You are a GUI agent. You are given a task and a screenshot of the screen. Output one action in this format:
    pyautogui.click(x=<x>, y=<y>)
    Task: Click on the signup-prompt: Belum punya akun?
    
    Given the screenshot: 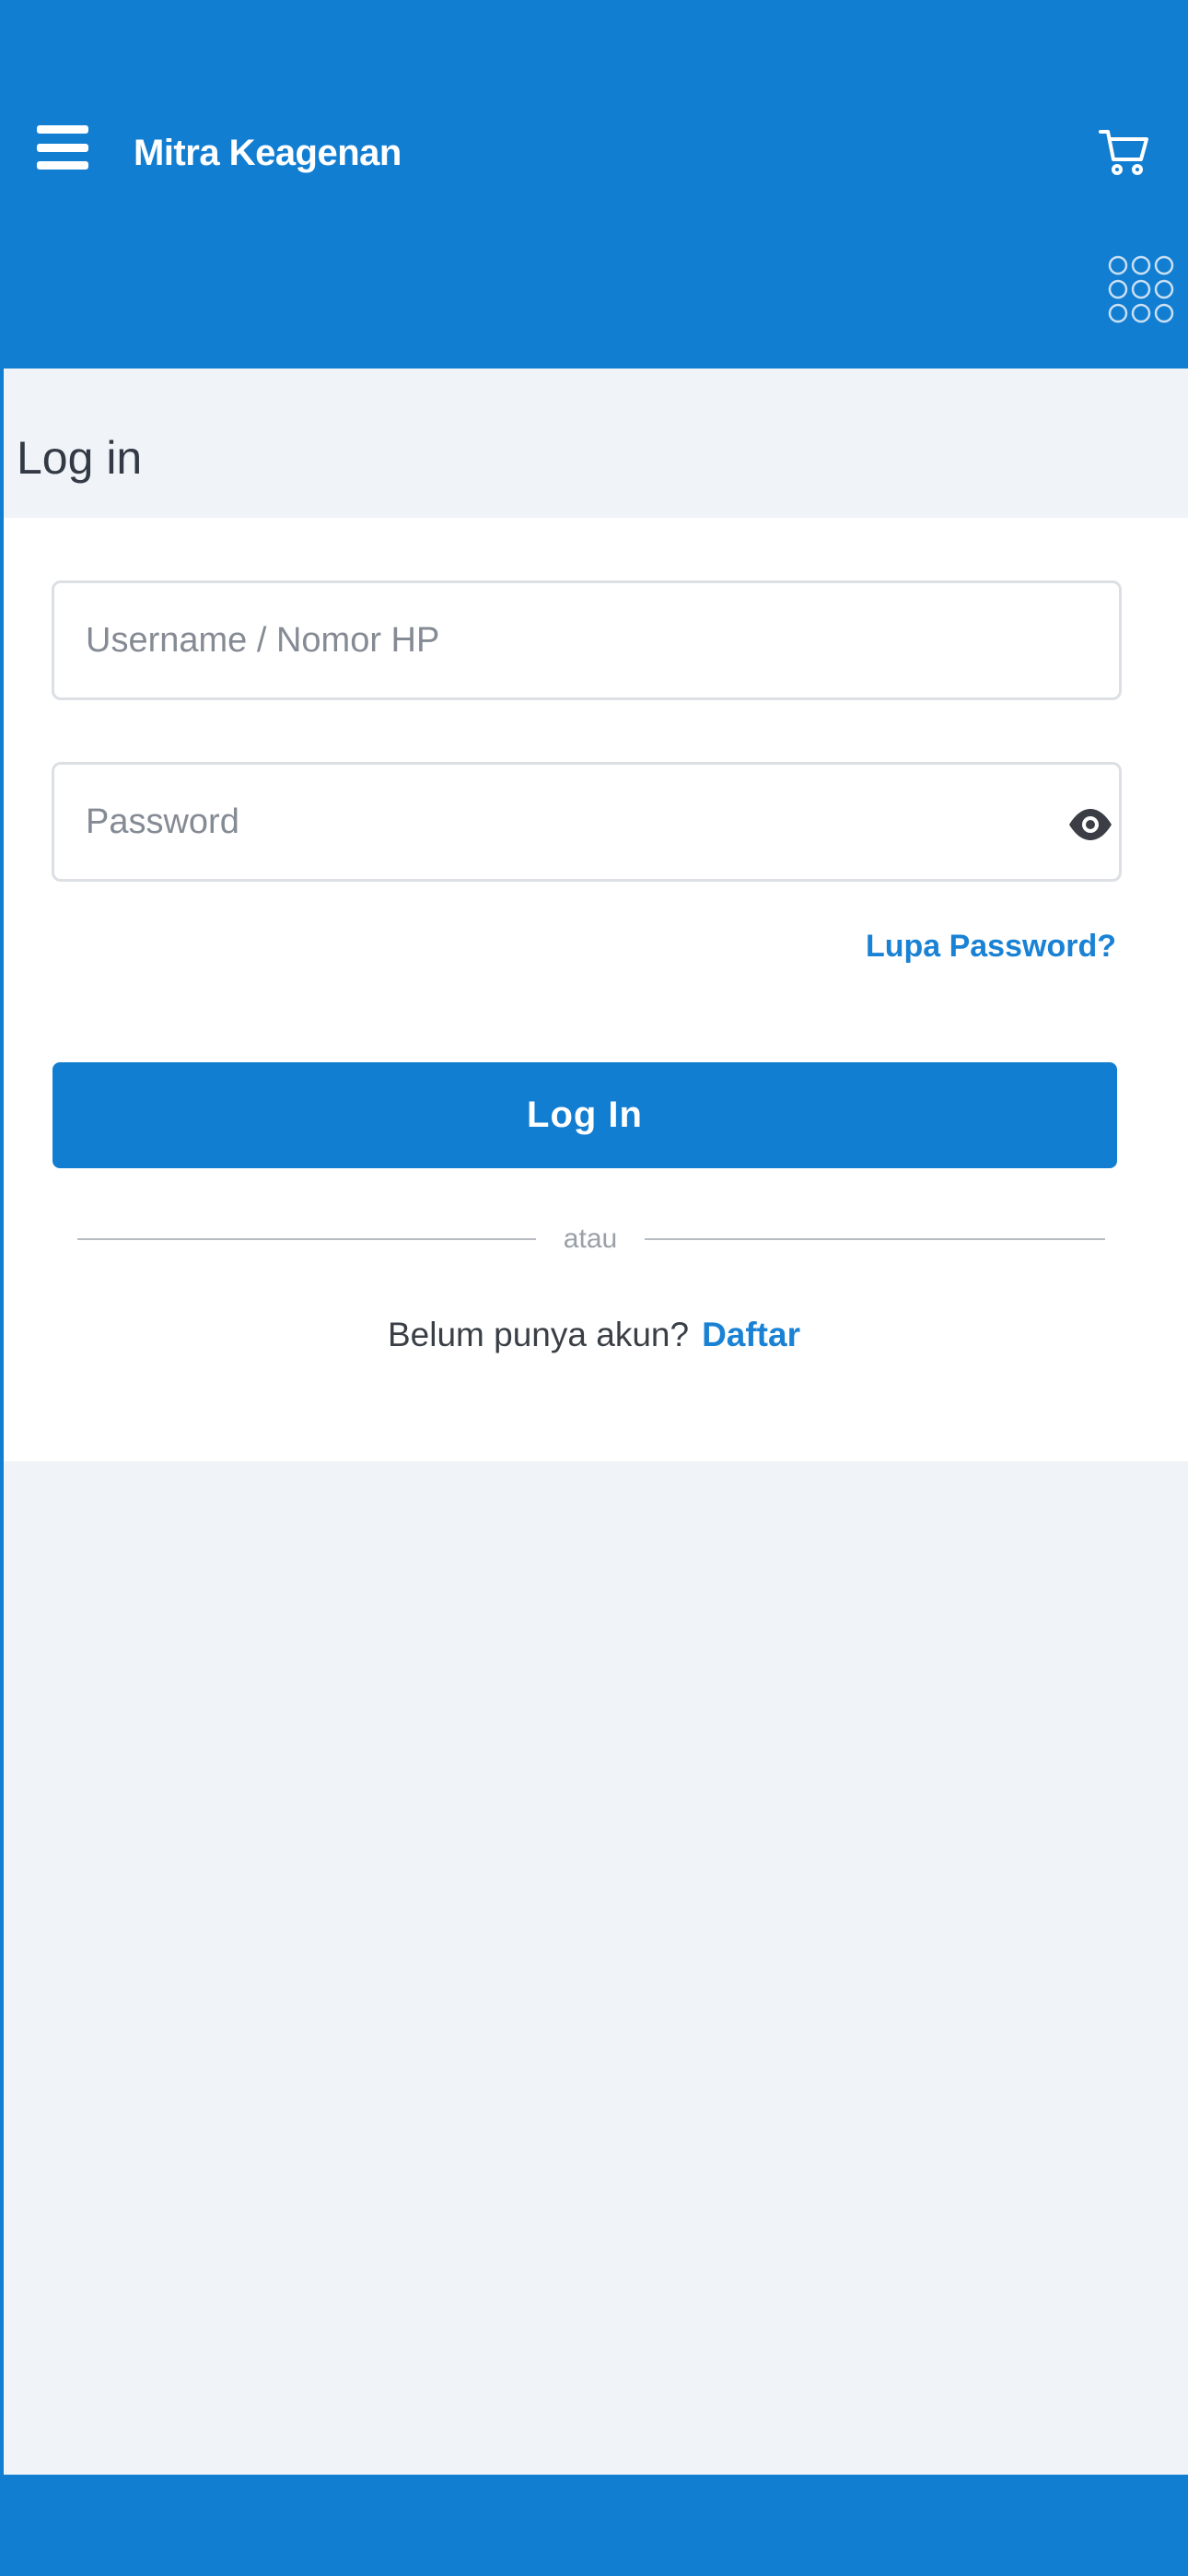 What is the action you would take?
    pyautogui.click(x=539, y=1334)
    